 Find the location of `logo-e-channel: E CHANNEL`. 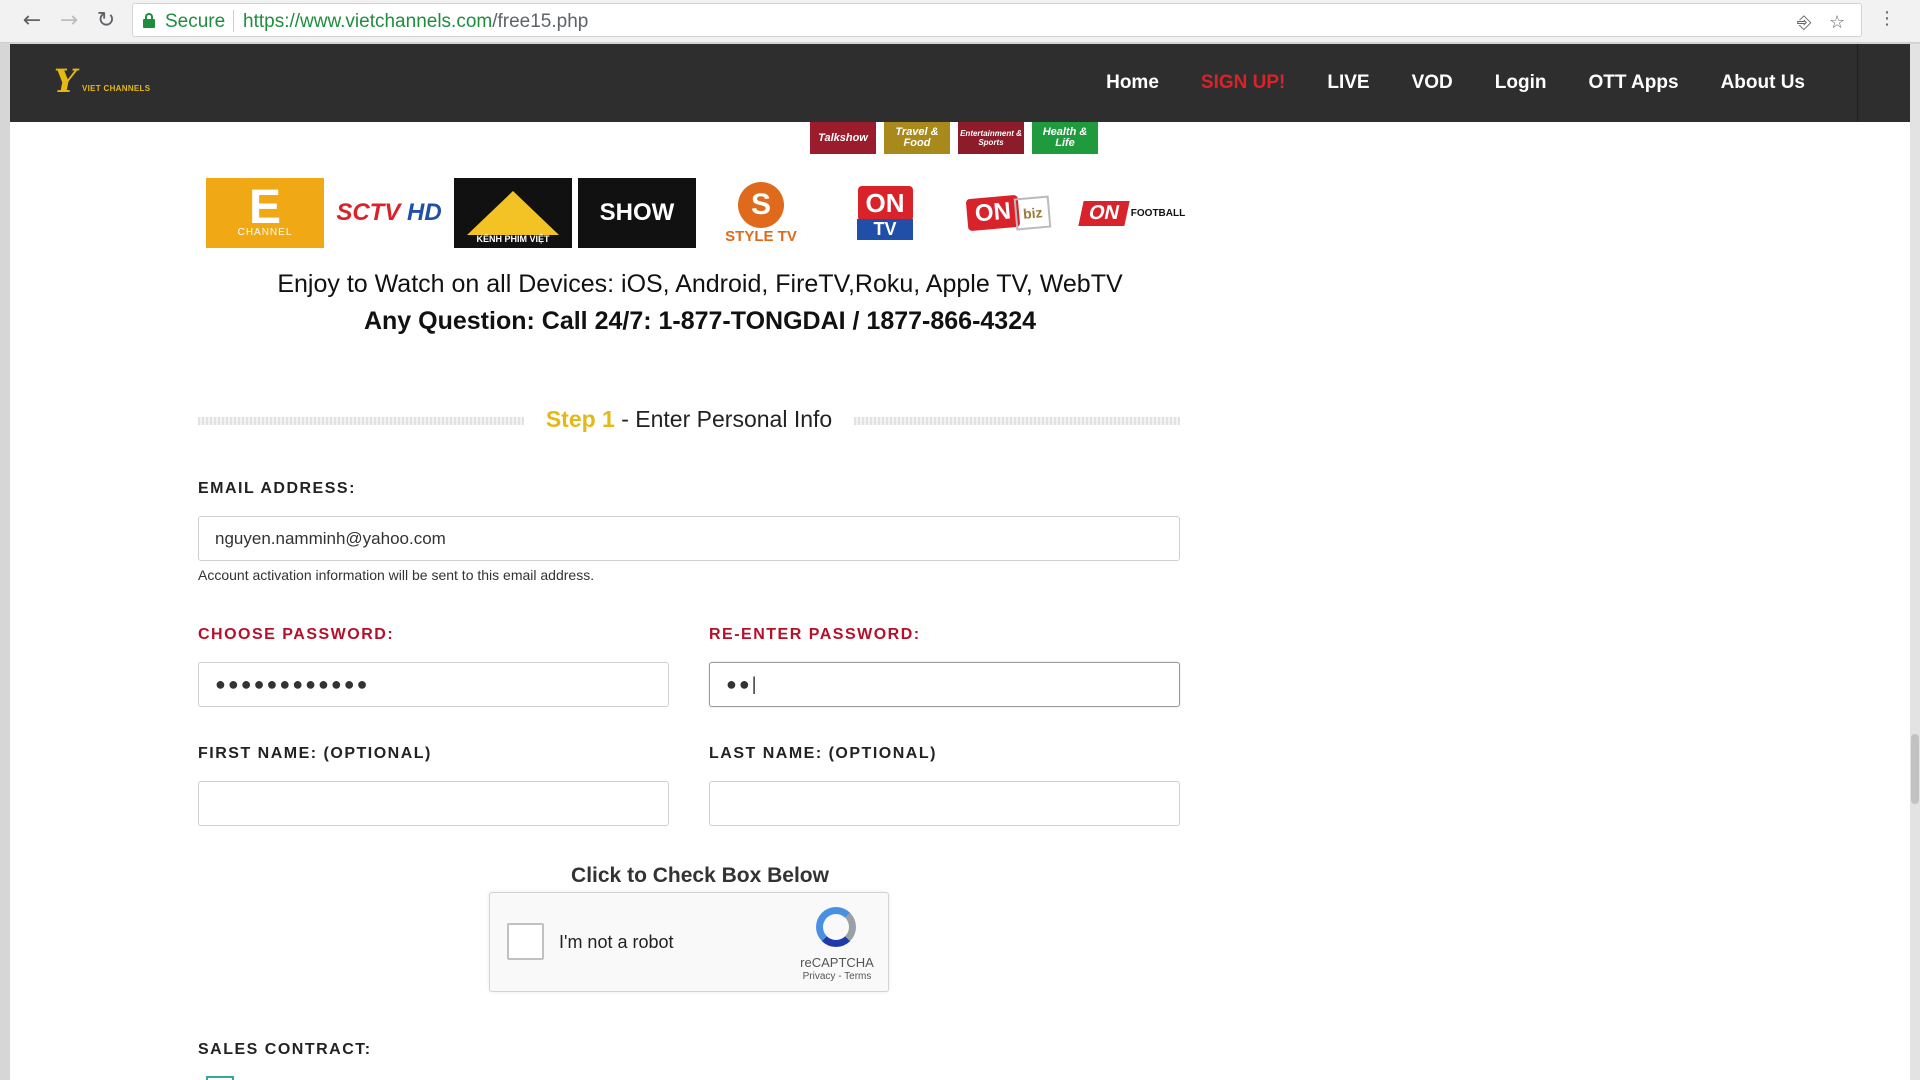

logo-e-channel: E CHANNEL is located at coordinates (265, 213).